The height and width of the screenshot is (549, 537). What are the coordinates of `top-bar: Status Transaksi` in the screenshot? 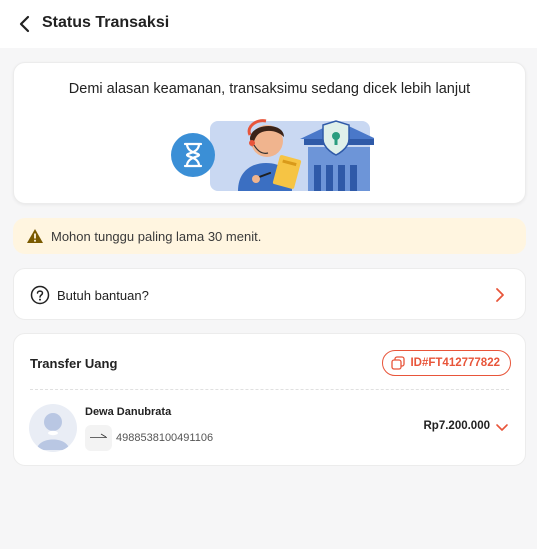 It's located at (268, 24).